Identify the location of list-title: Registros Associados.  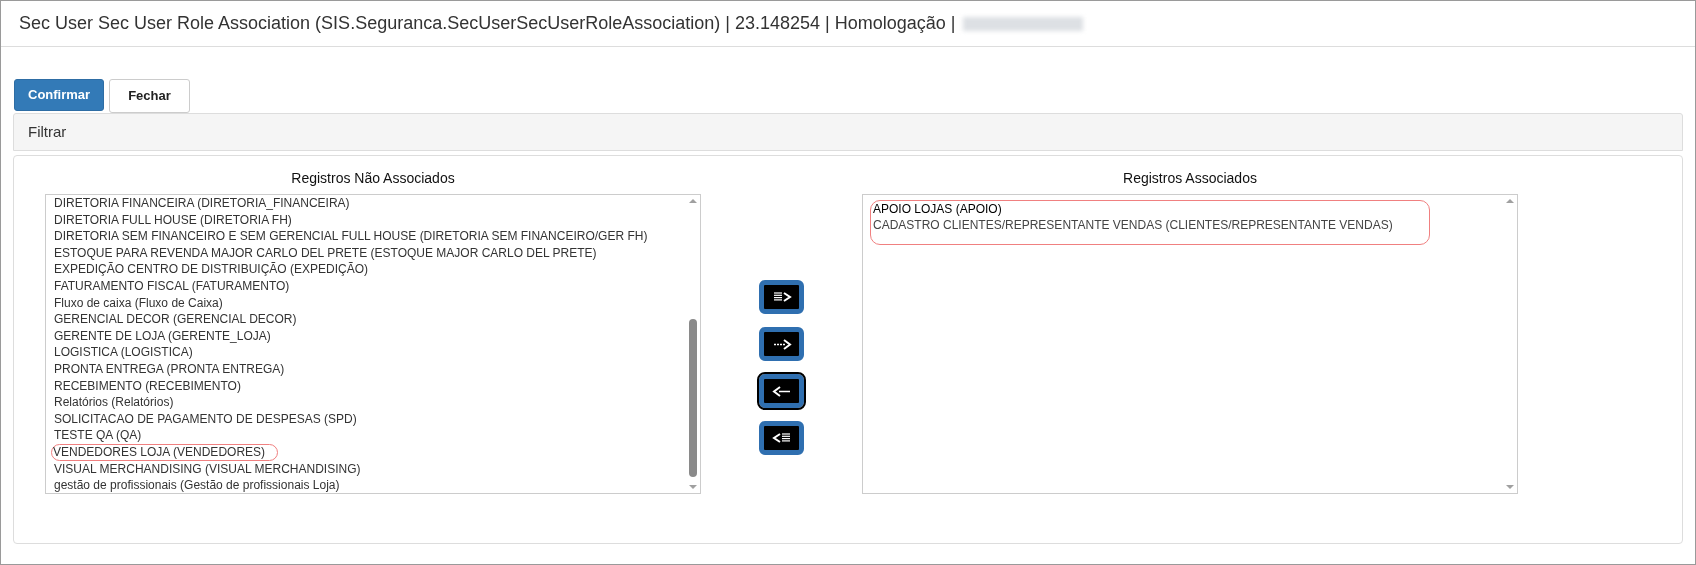
(1190, 178).